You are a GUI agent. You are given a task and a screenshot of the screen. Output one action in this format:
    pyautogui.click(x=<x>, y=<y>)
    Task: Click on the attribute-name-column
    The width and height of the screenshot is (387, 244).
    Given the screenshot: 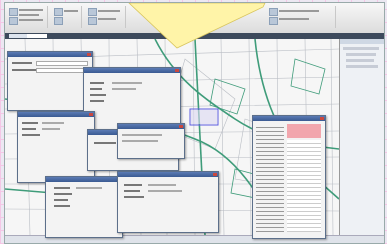 What is the action you would take?
    pyautogui.click(x=270, y=178)
    